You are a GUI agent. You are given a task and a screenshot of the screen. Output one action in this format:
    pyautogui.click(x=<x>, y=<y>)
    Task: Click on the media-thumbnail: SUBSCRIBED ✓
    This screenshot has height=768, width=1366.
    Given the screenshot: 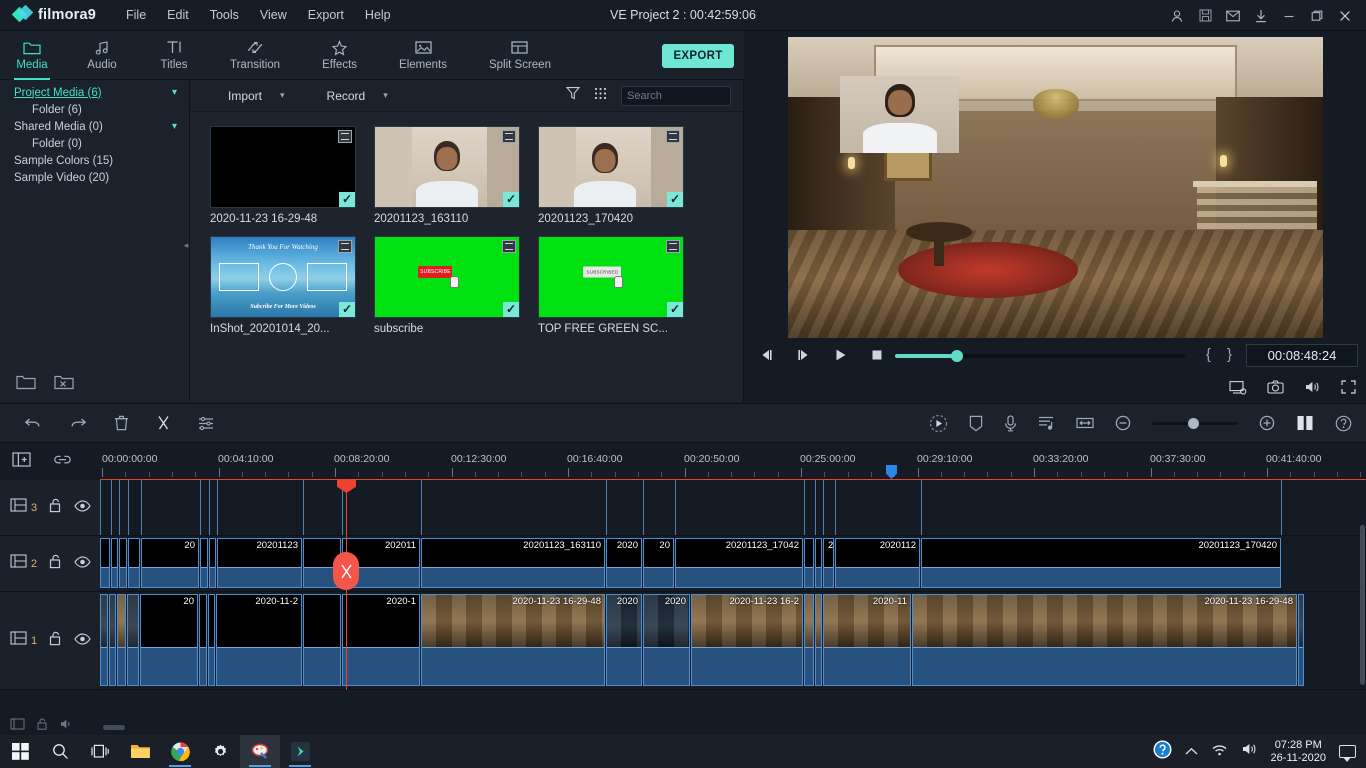 What is the action you would take?
    pyautogui.click(x=611, y=277)
    